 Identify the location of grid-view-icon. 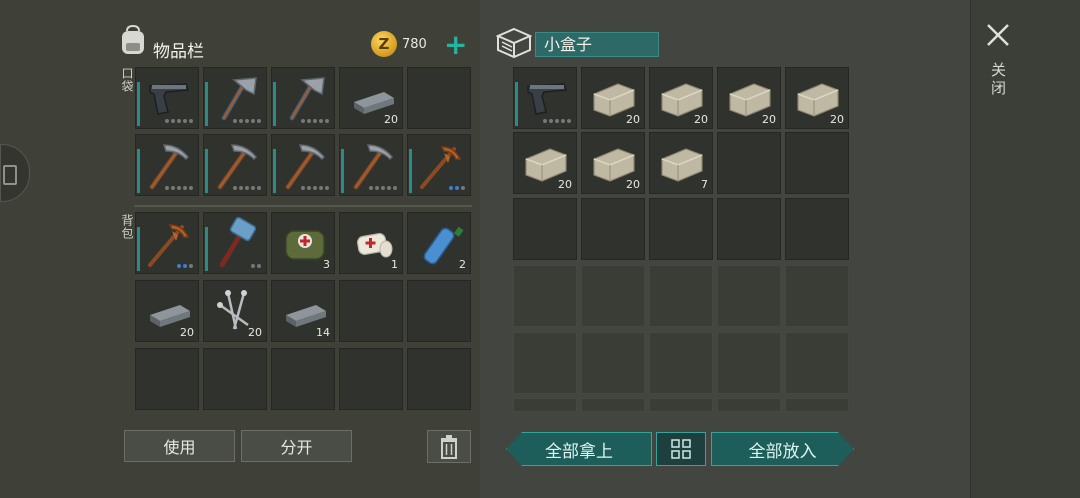
(681, 449).